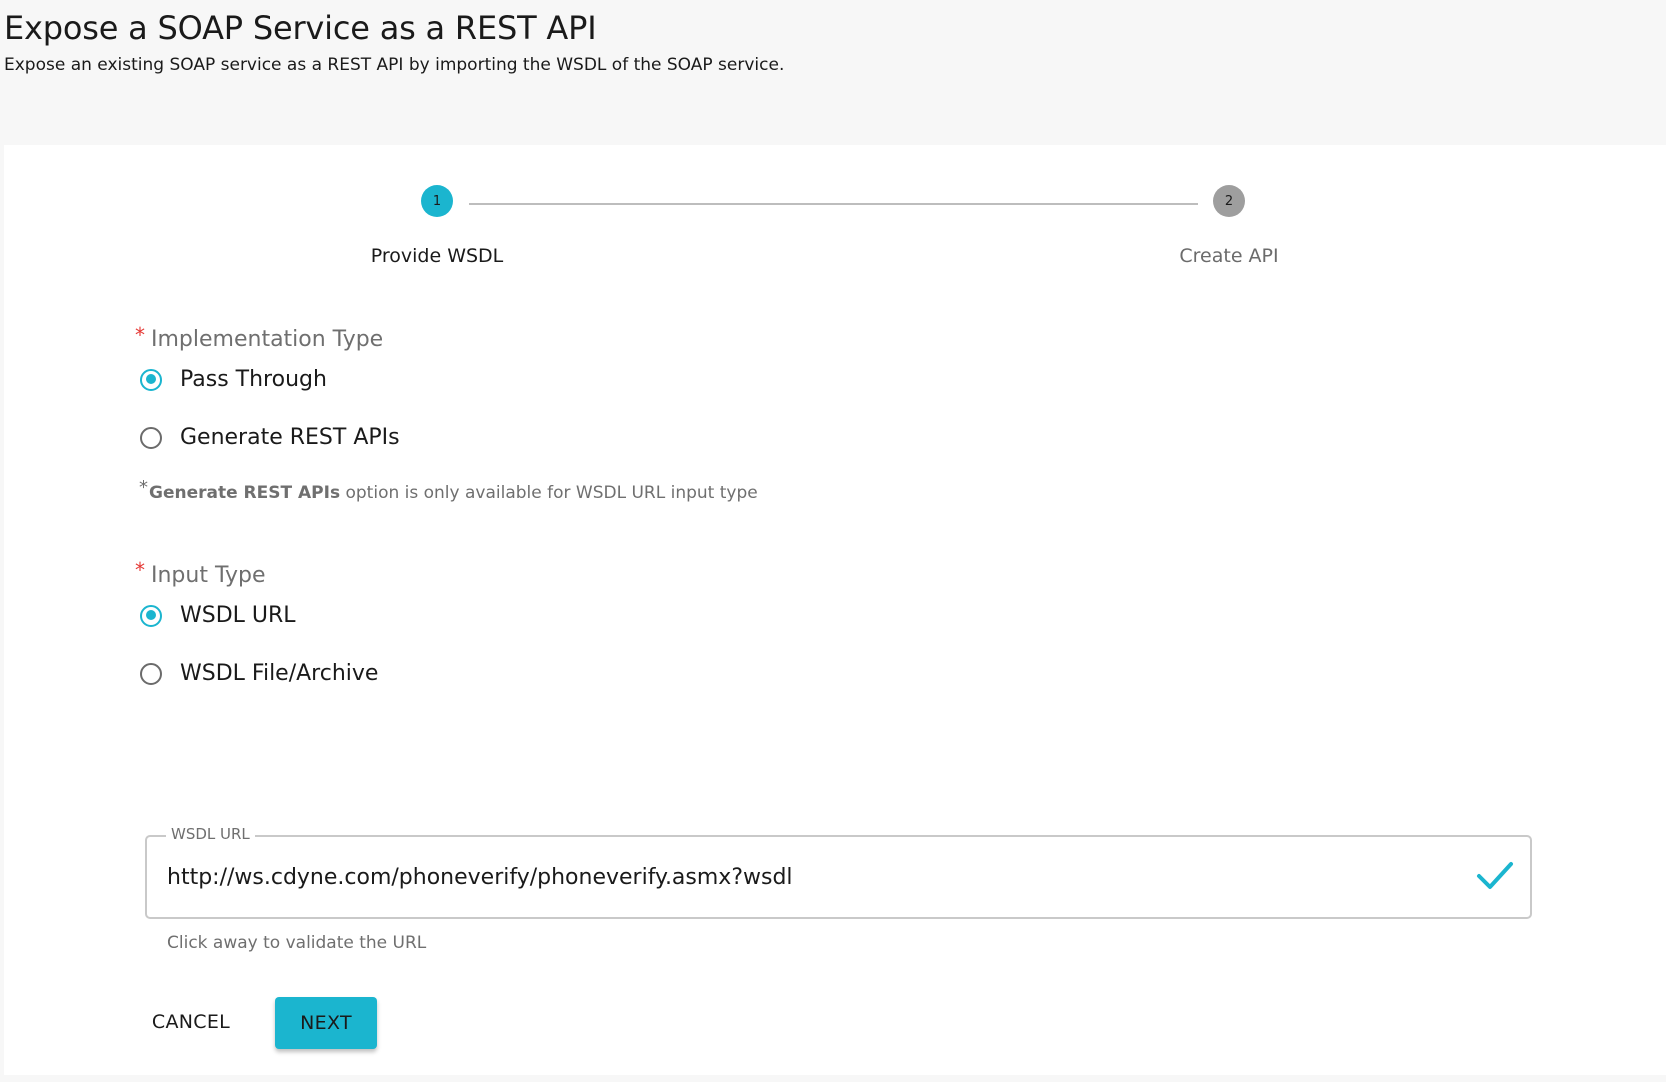 Image resolution: width=1666 pixels, height=1082 pixels. I want to click on radio-generate-rest-apis-control, so click(151, 437).